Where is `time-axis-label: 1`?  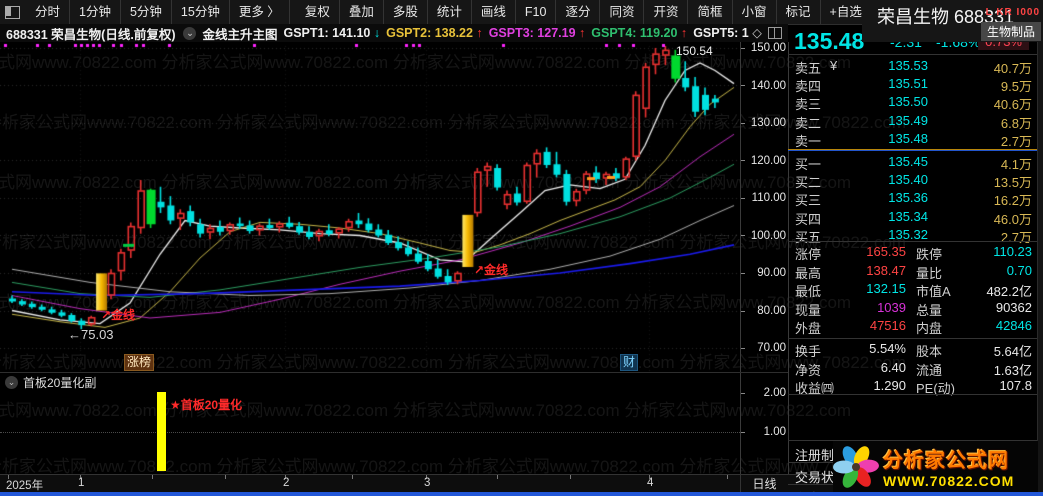 time-axis-label: 1 is located at coordinates (81, 483).